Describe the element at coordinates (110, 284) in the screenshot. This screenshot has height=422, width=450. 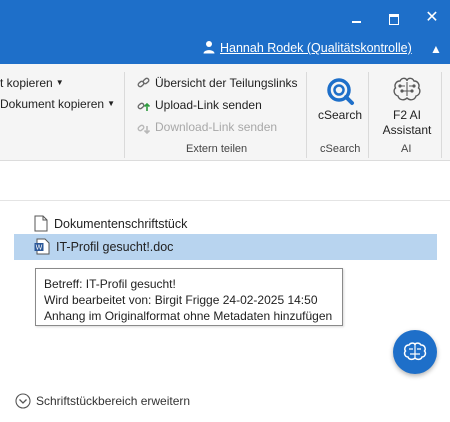
I see `tooltip-subject: Betreff: IT-Profil gesucht!` at that location.